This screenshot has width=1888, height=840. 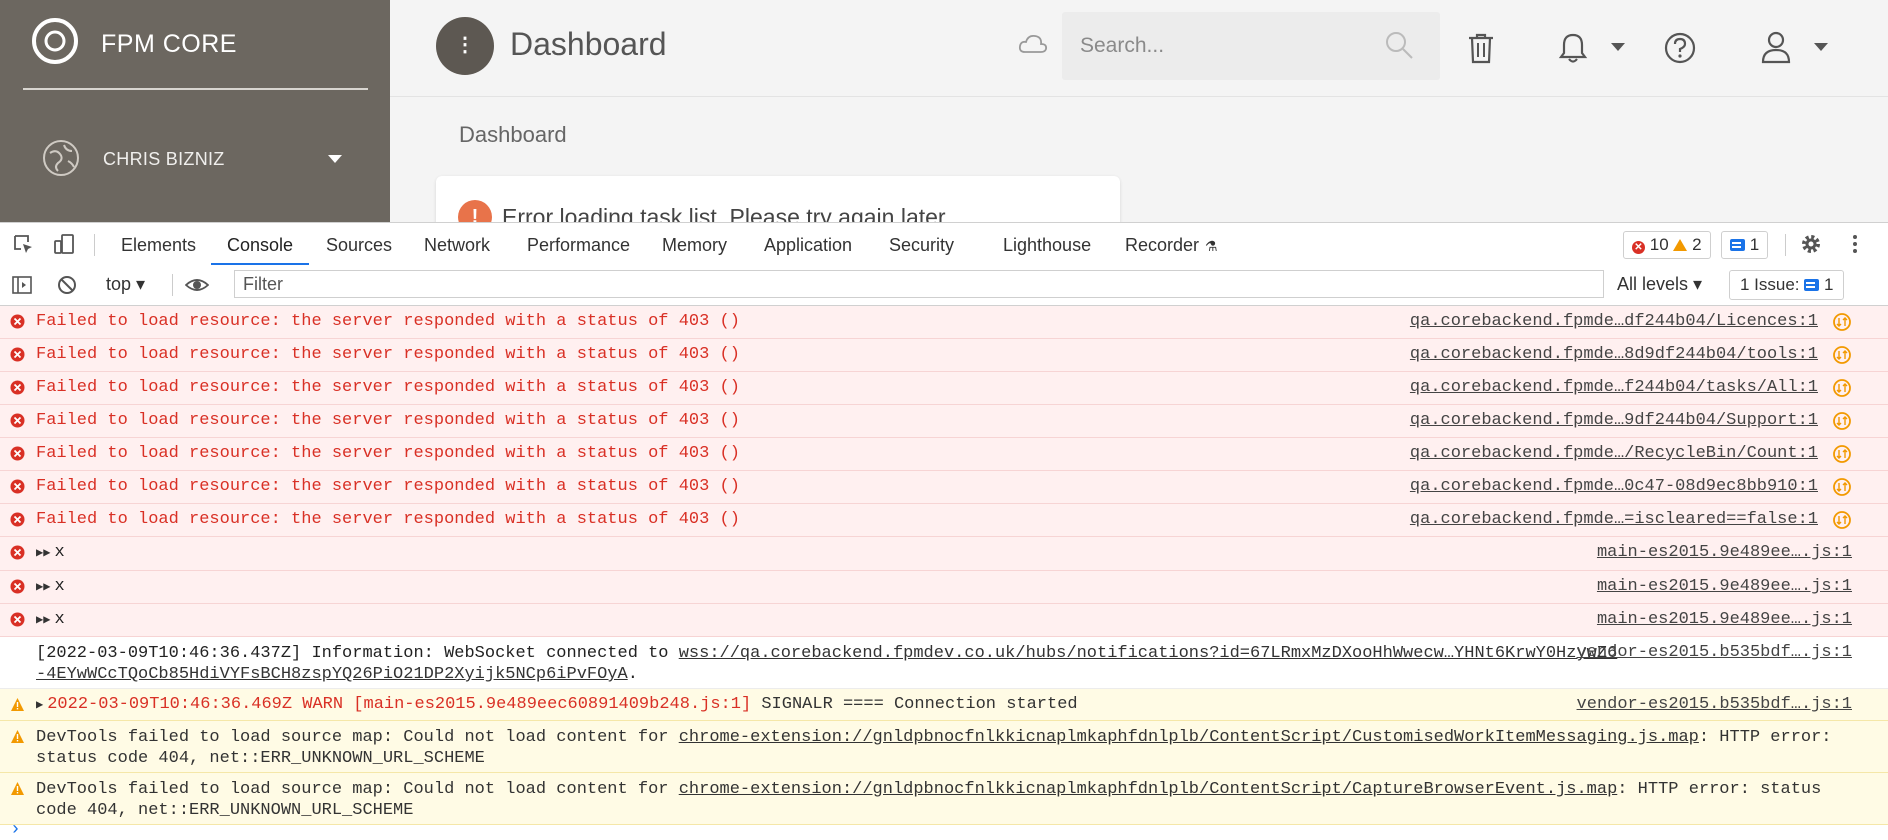 I want to click on warning-text: SIGNALR ==== Connection started, so click(x=914, y=704).